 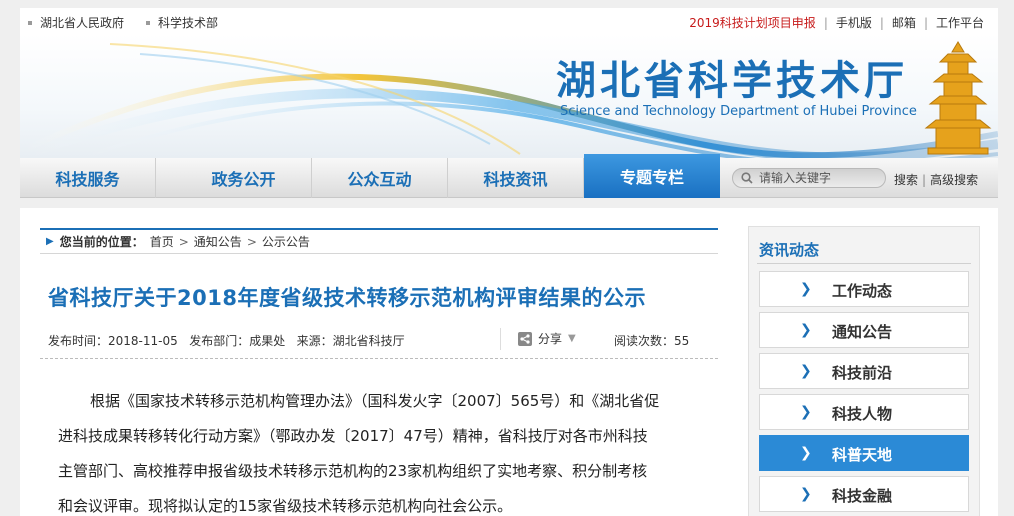 What do you see at coordinates (101, 242) in the screenshot?
I see `breadcrumb-label: 您当前的位置：` at bounding box center [101, 242].